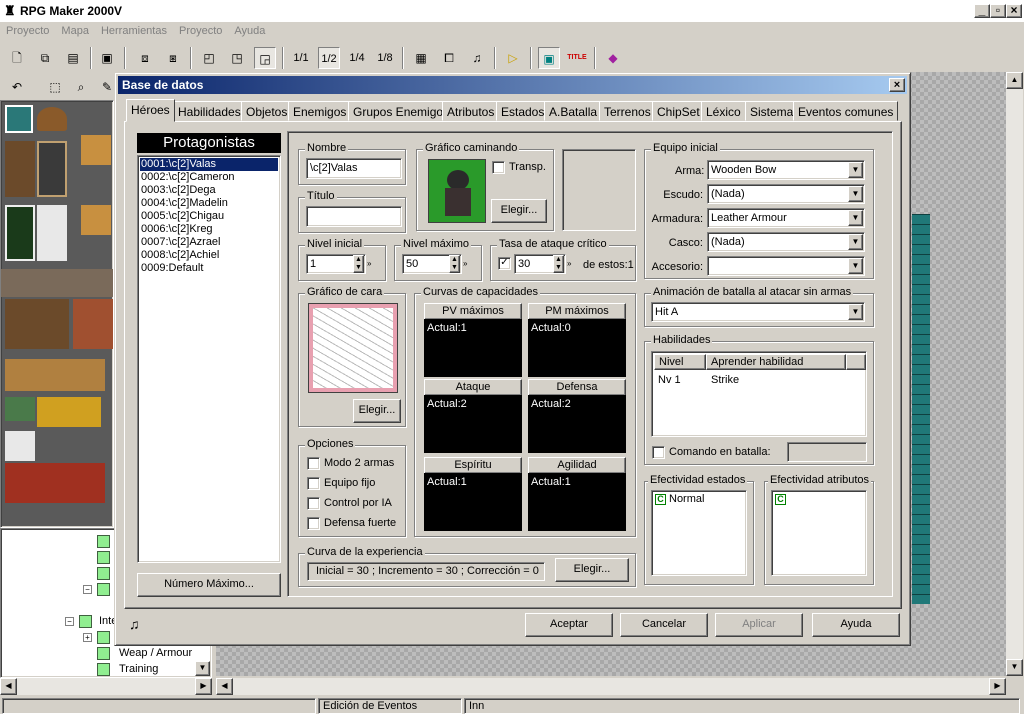  What do you see at coordinates (819, 533) in the screenshot?
I see `attr-effect-list: C` at bounding box center [819, 533].